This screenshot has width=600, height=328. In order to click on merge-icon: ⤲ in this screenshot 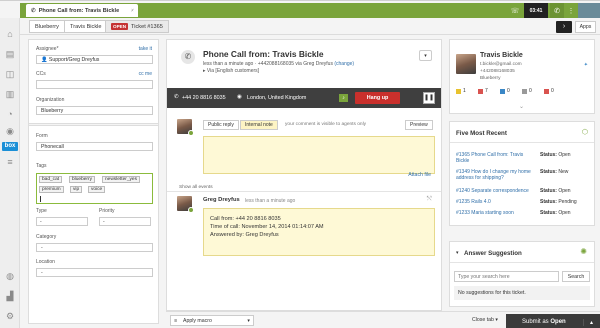, I will do `click(429, 199)`.